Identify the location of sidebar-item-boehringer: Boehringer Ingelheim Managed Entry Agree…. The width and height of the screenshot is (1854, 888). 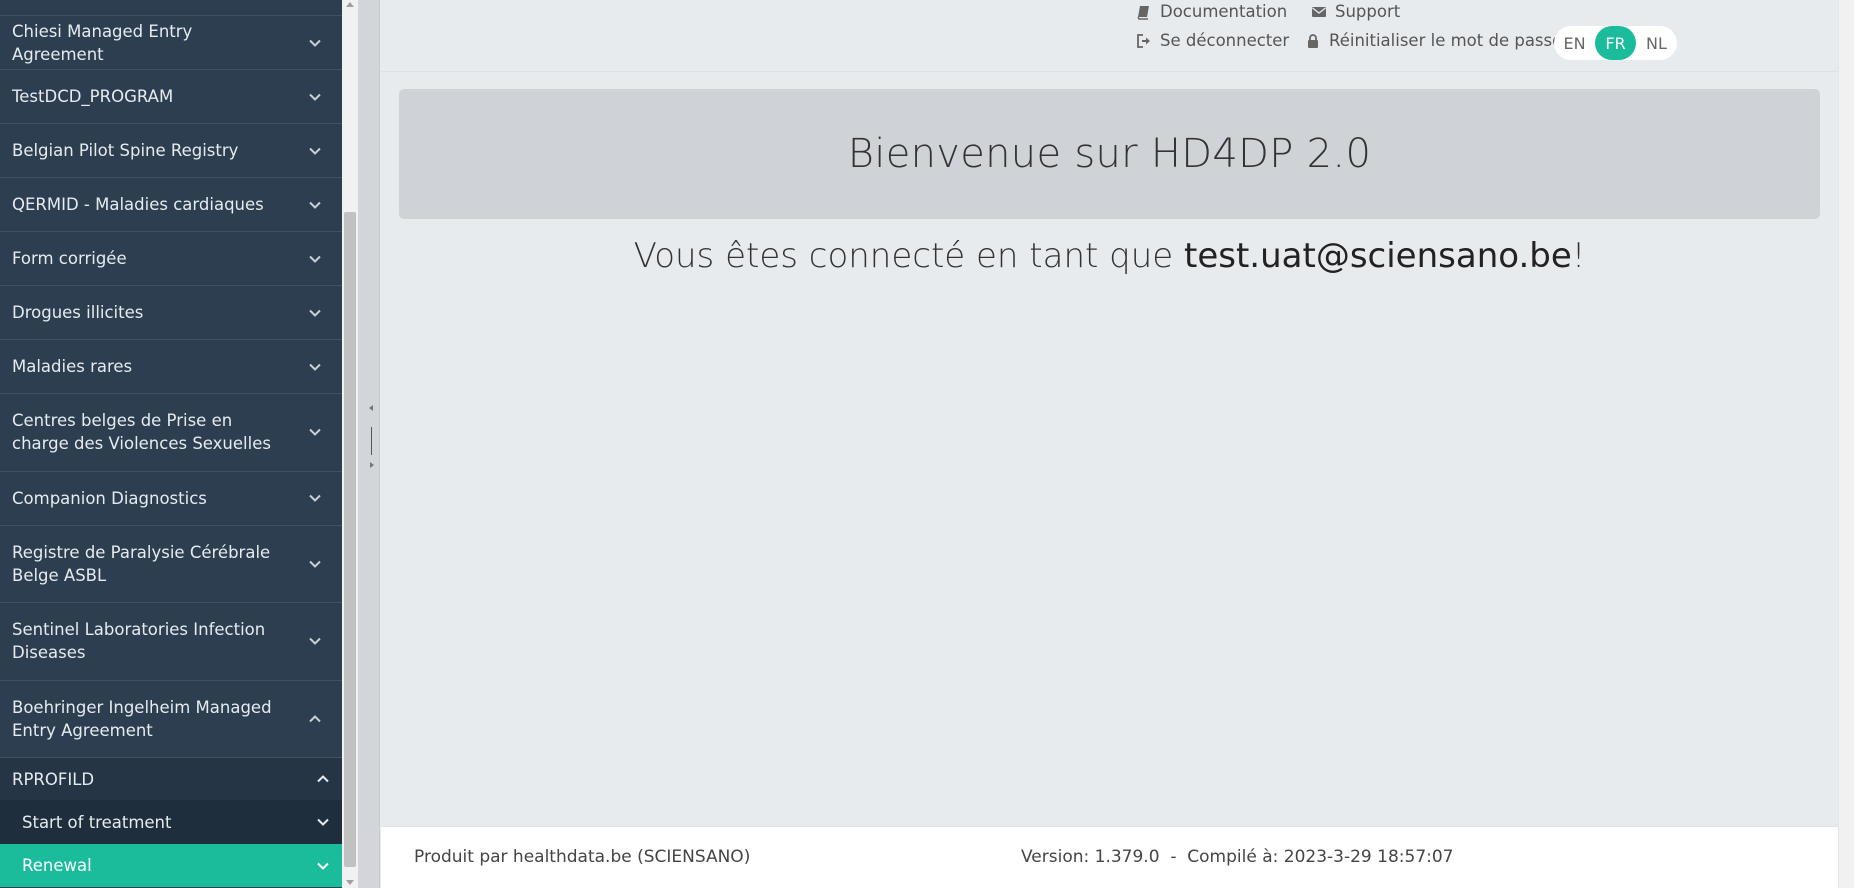
(171, 719).